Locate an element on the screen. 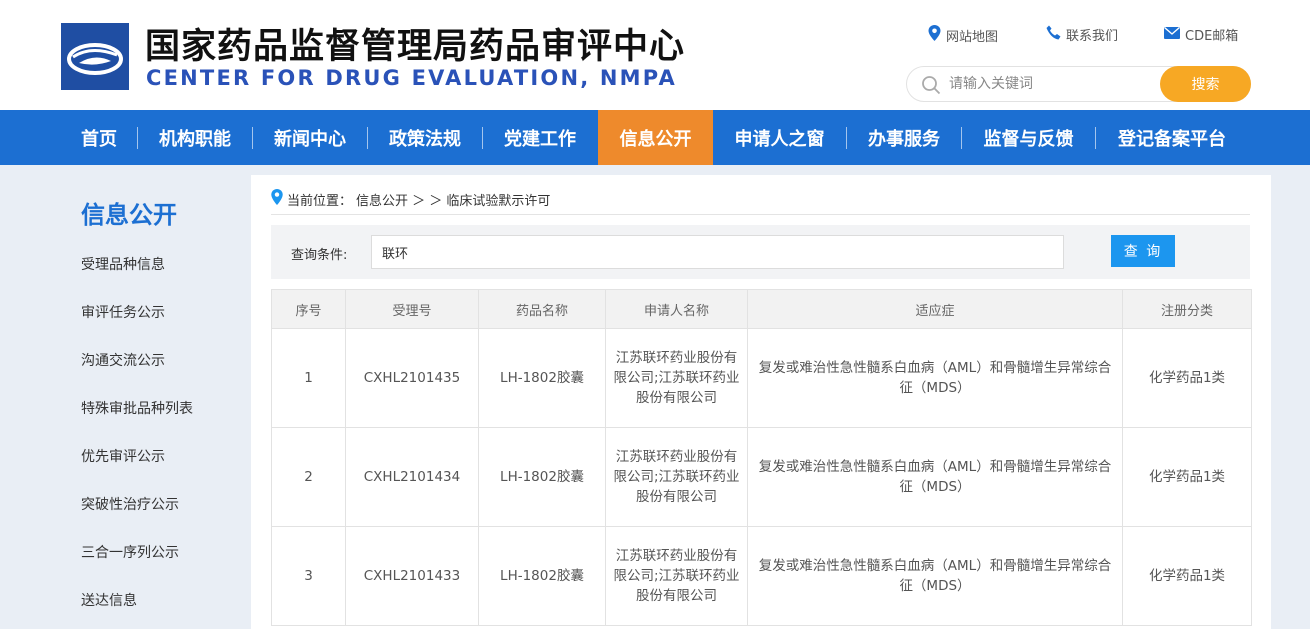  site-title-cn: 国家药品监督管理局药品审评中心 is located at coordinates (415, 47).